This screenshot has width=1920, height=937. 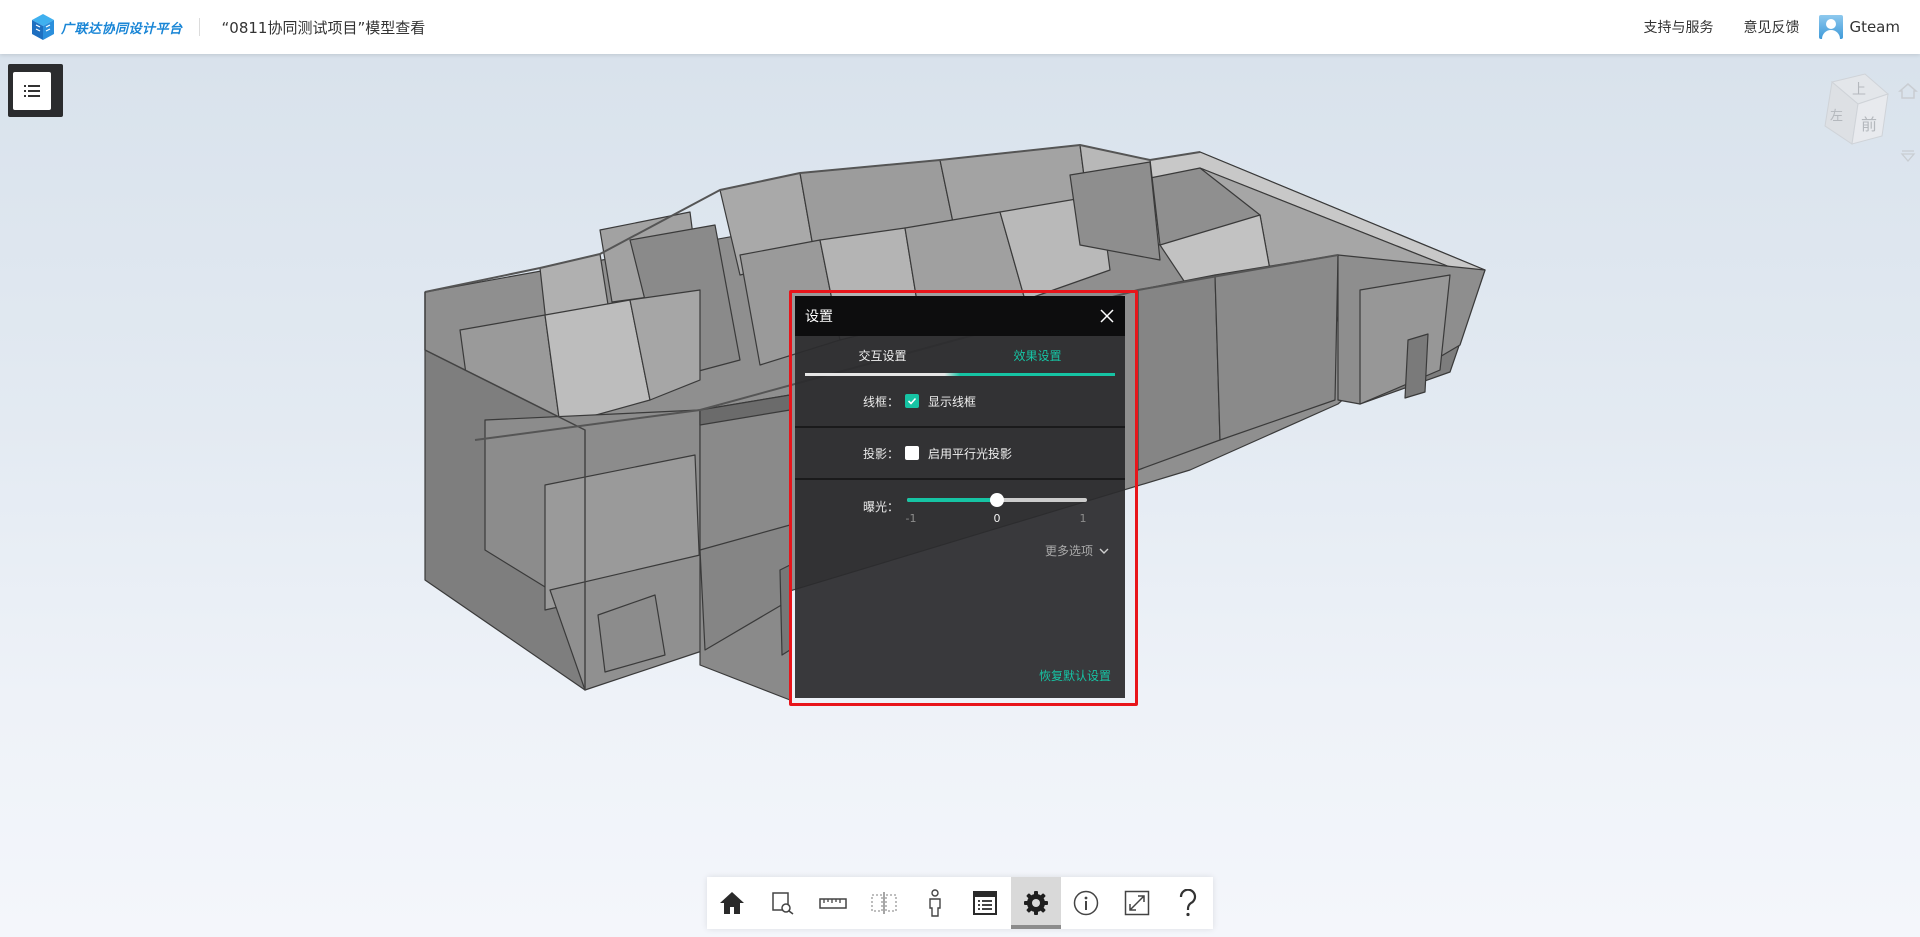 I want to click on help-icon, so click(x=1187, y=903).